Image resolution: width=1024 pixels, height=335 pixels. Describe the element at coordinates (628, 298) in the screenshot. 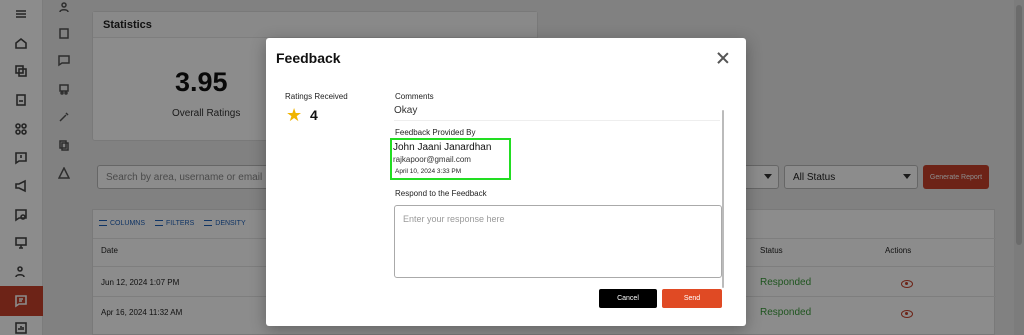

I see `cancel-button: Cancel` at that location.